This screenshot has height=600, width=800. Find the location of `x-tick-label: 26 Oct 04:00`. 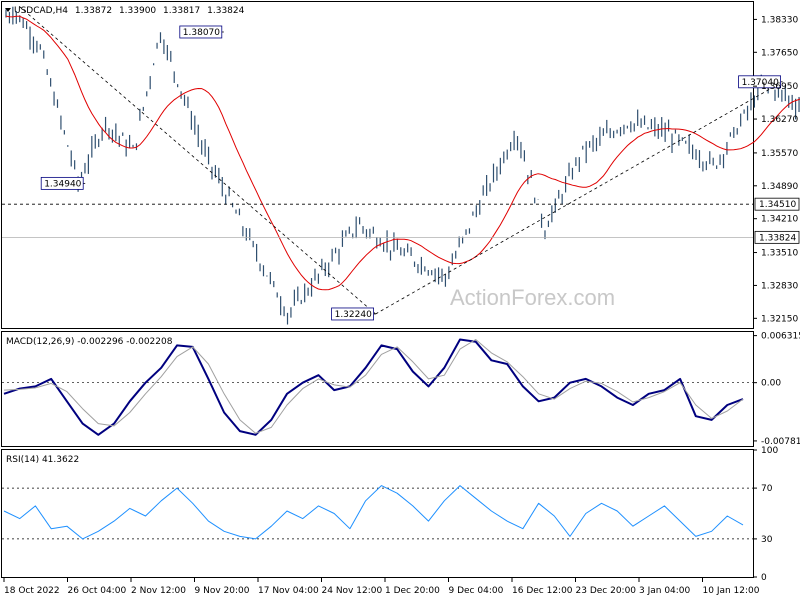

x-tick-label: 26 Oct 04:00 is located at coordinates (97, 591).